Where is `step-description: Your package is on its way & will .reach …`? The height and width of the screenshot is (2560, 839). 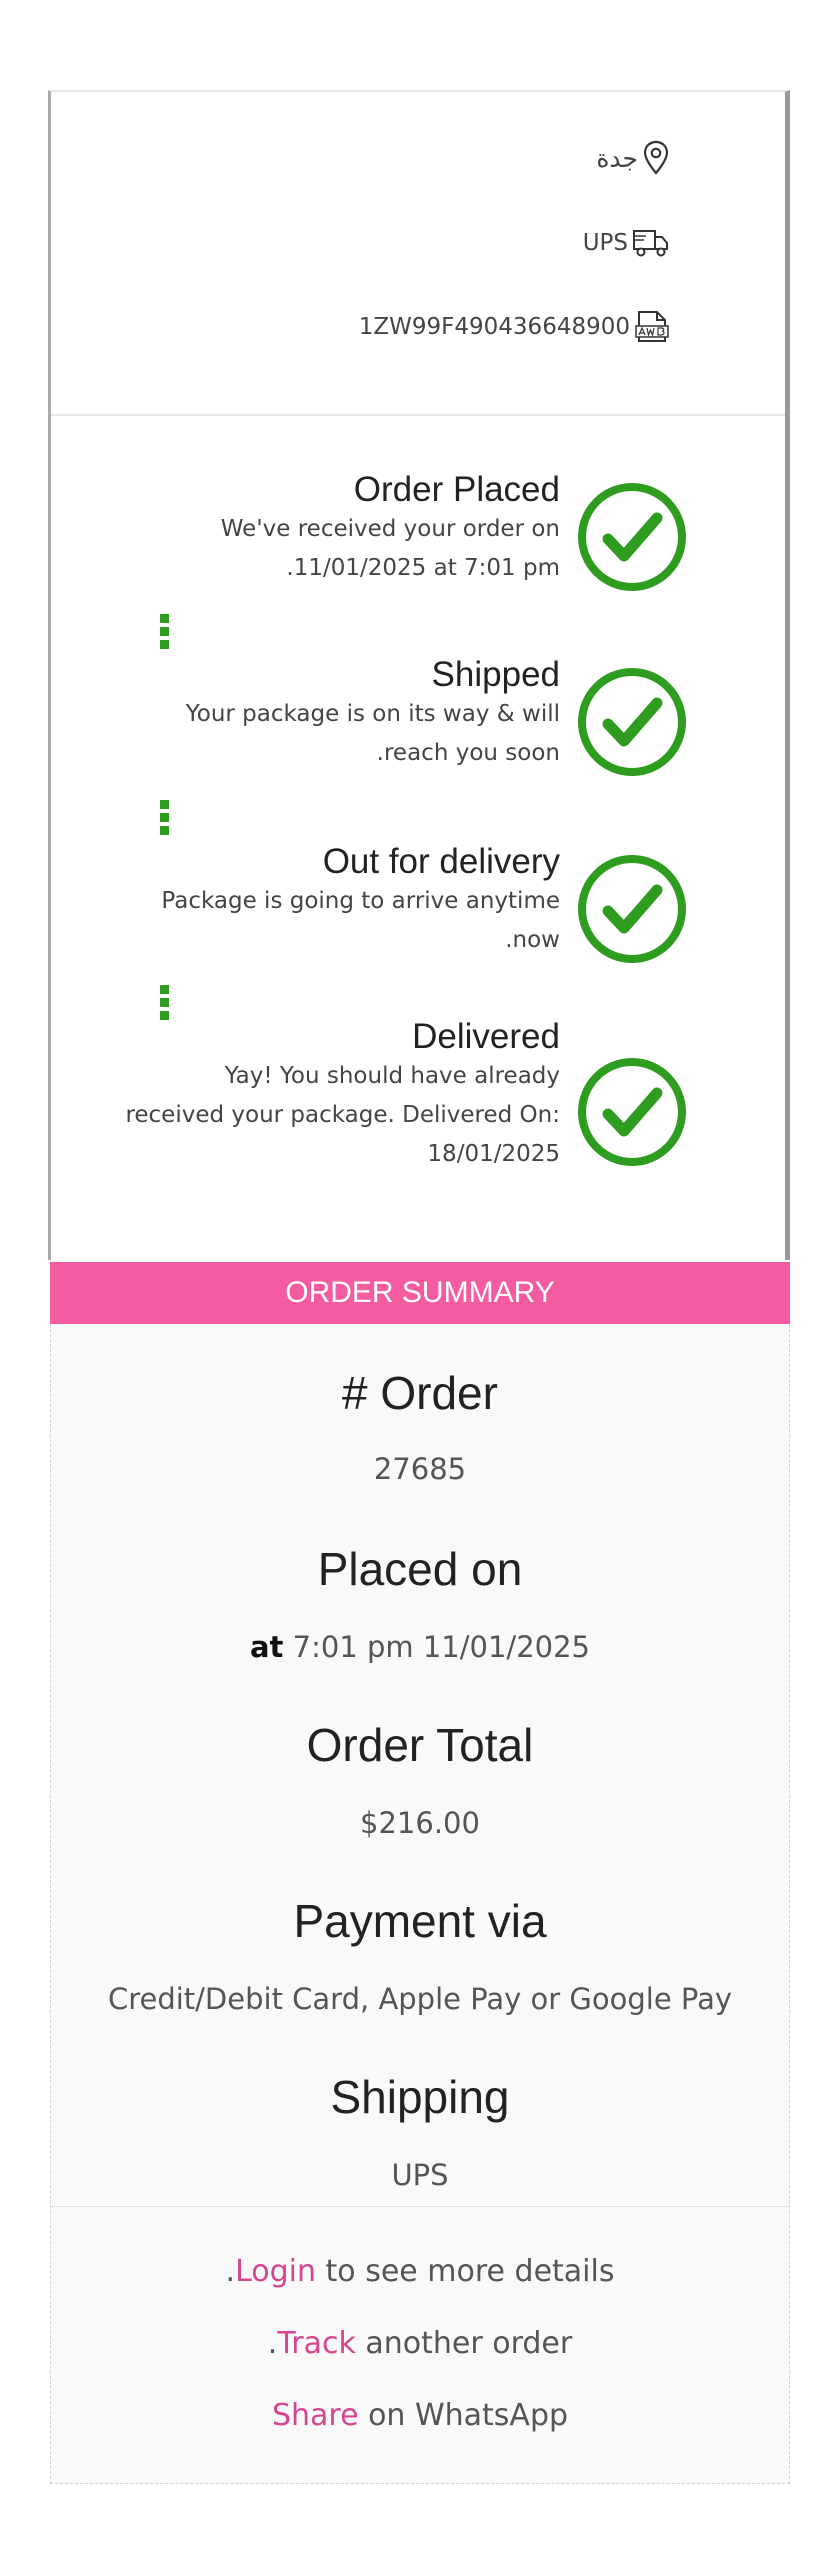 step-description: Your package is on its way & will .reach … is located at coordinates (372, 733).